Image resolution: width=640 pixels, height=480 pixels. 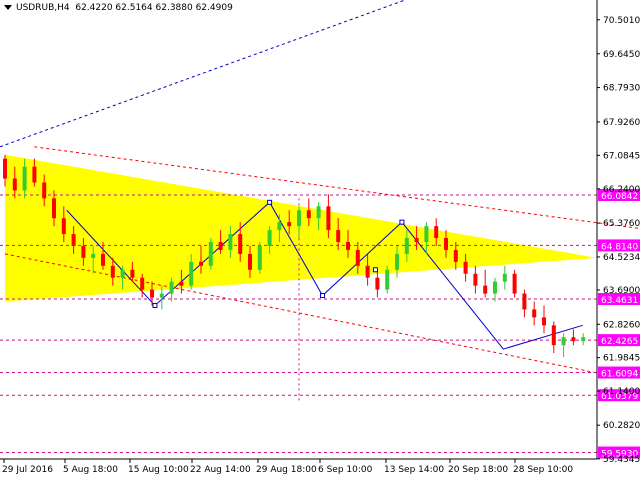 What do you see at coordinates (621, 426) in the screenshot?
I see `price-tick-label: 60.2820` at bounding box center [621, 426].